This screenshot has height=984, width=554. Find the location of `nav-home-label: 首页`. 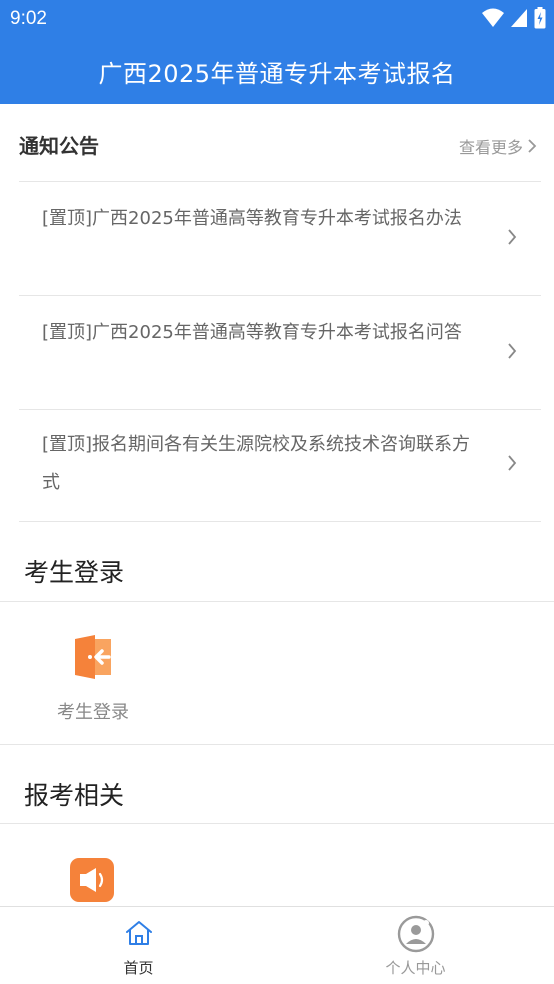

nav-home-label: 首页 is located at coordinates (138, 968).